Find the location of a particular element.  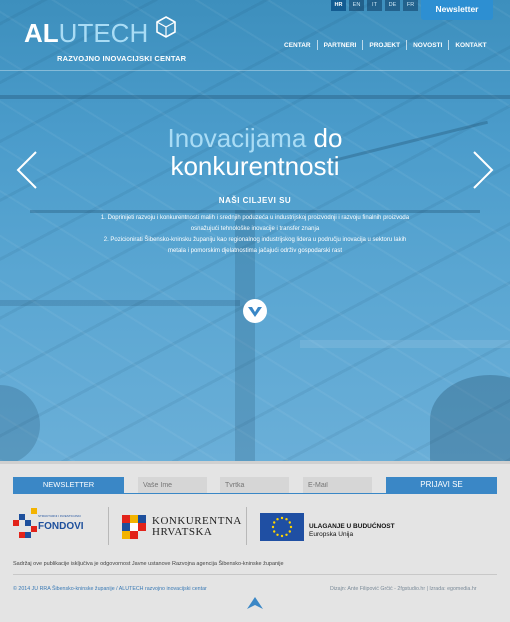

nav-item-partneri: PARTNERI is located at coordinates (340, 45).